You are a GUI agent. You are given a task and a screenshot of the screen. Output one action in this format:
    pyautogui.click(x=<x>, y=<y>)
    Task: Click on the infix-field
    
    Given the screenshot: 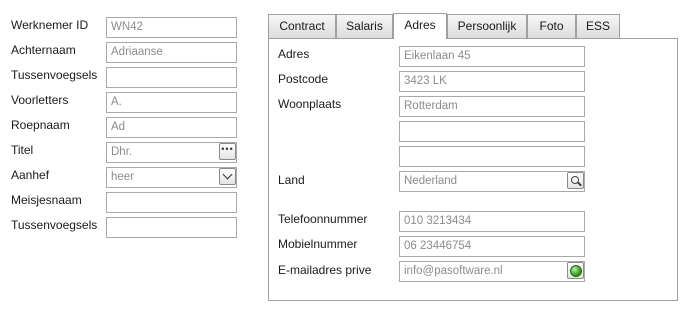 What is the action you would take?
    pyautogui.click(x=171, y=77)
    